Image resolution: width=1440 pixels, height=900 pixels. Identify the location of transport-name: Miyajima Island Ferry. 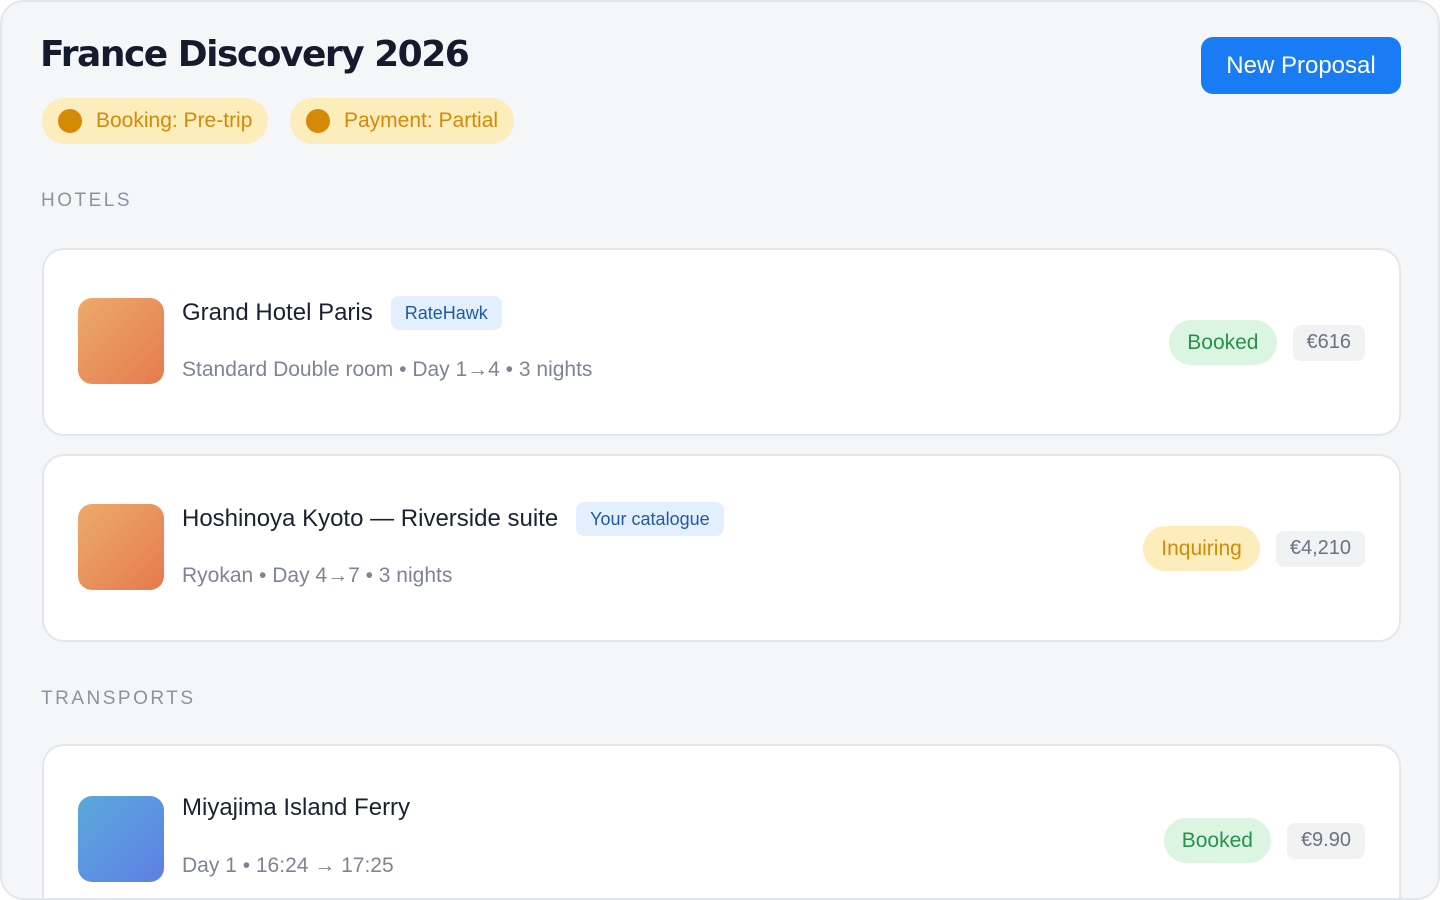
(296, 807).